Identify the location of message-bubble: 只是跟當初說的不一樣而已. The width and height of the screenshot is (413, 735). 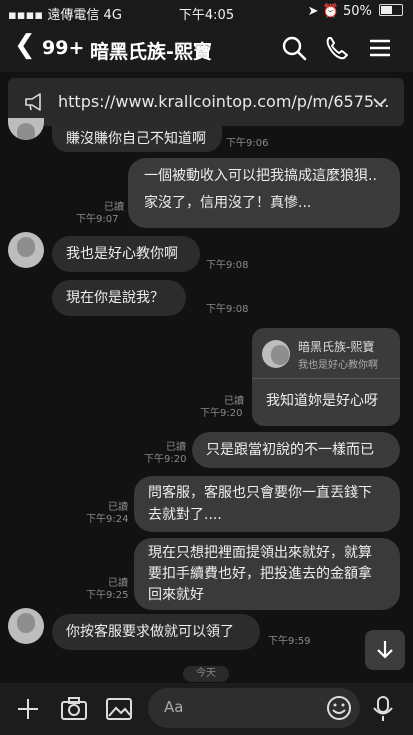
(296, 450).